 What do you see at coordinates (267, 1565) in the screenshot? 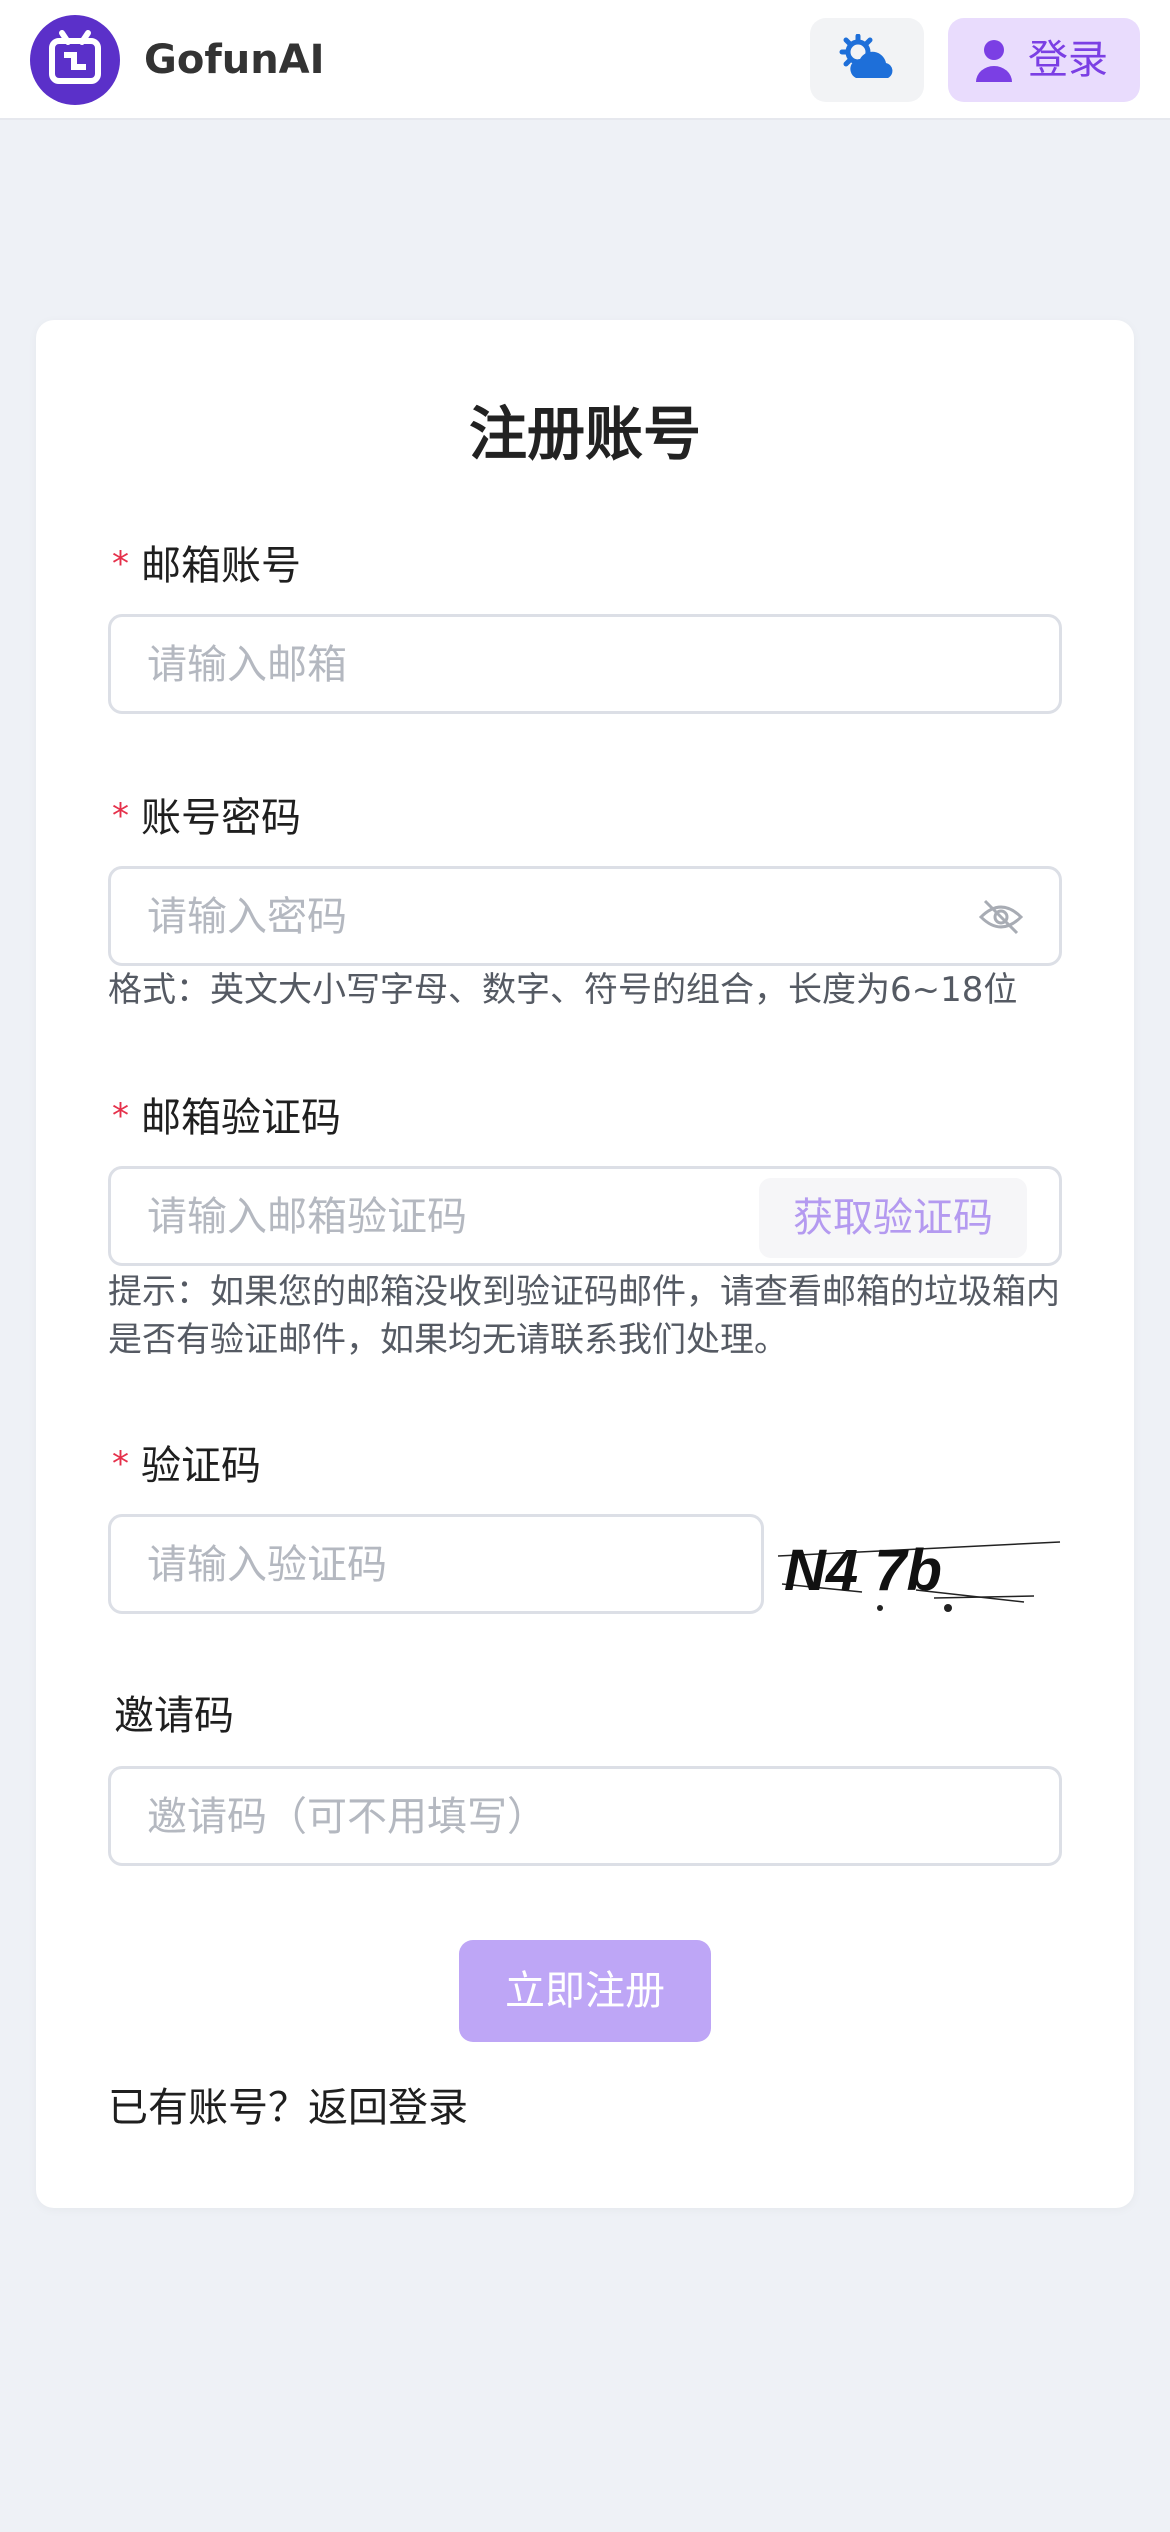
I see `captcha-placeholder: 请输入验证码` at bounding box center [267, 1565].